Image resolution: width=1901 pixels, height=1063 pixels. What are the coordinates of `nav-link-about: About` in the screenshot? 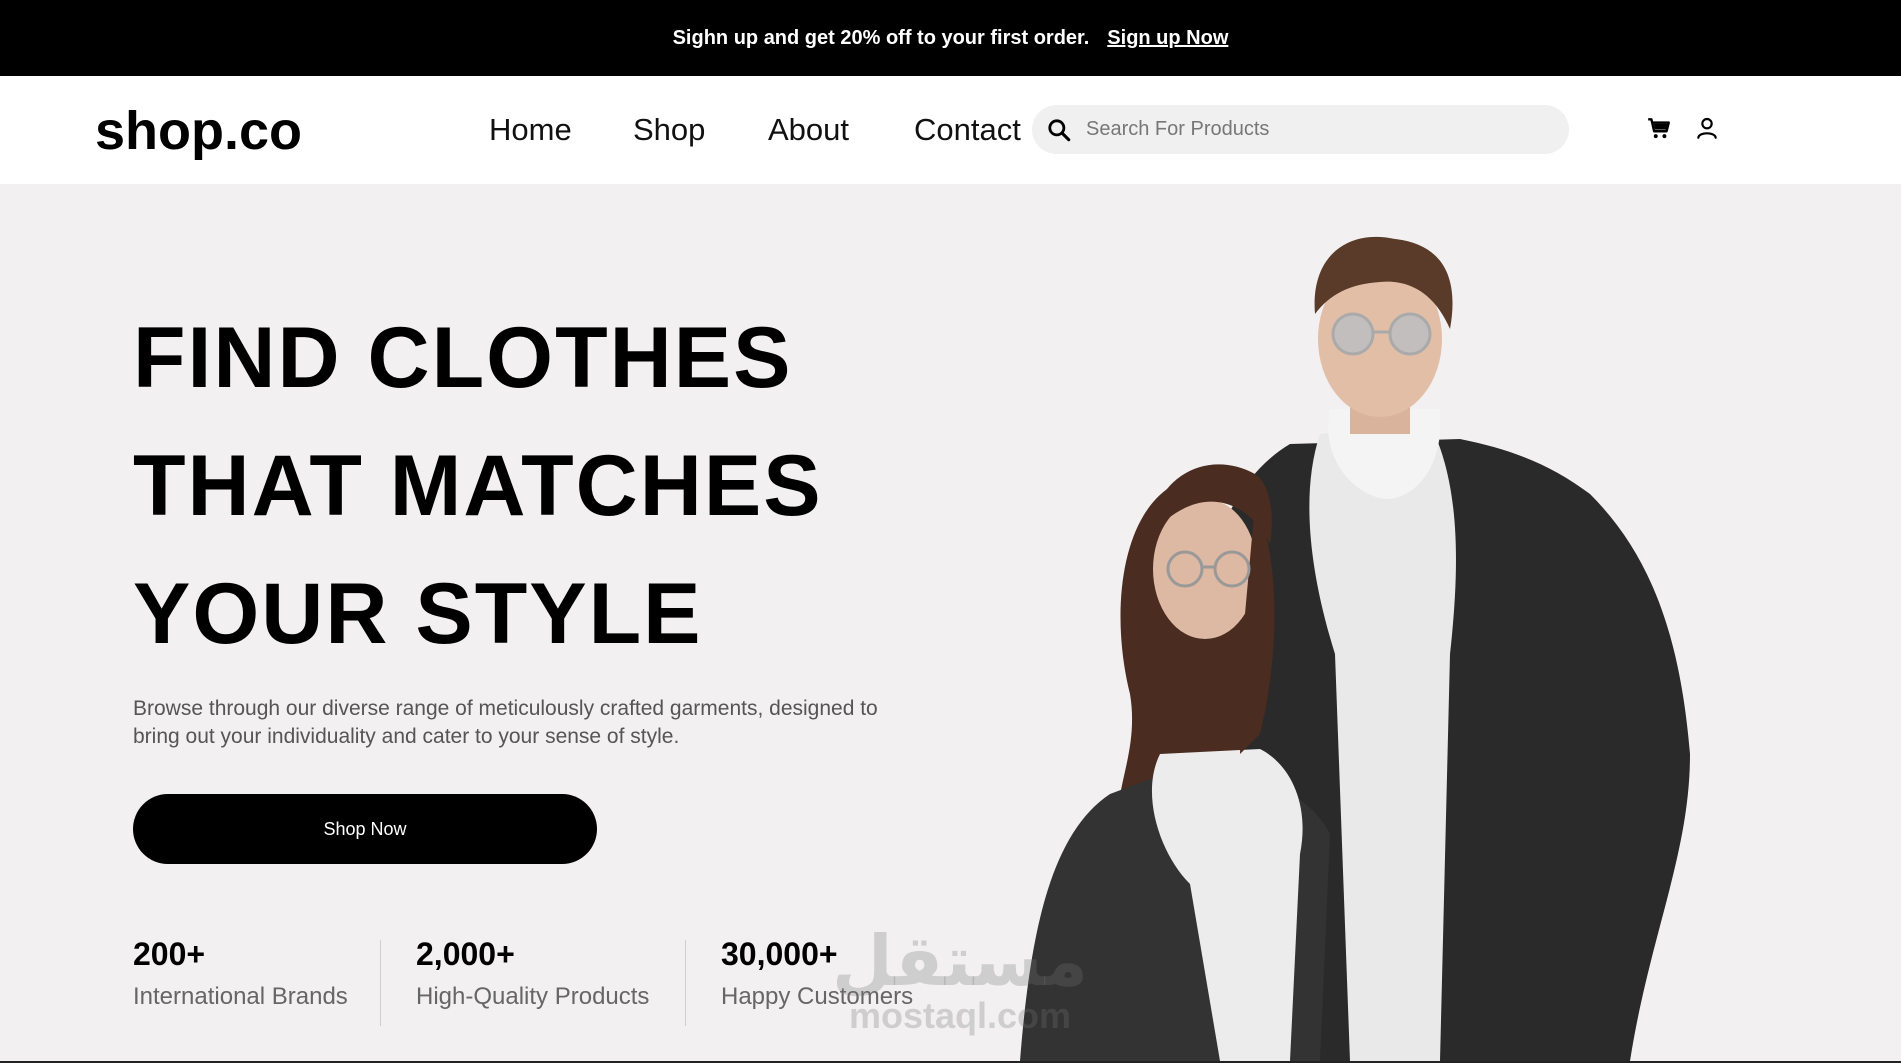 It's located at (808, 130).